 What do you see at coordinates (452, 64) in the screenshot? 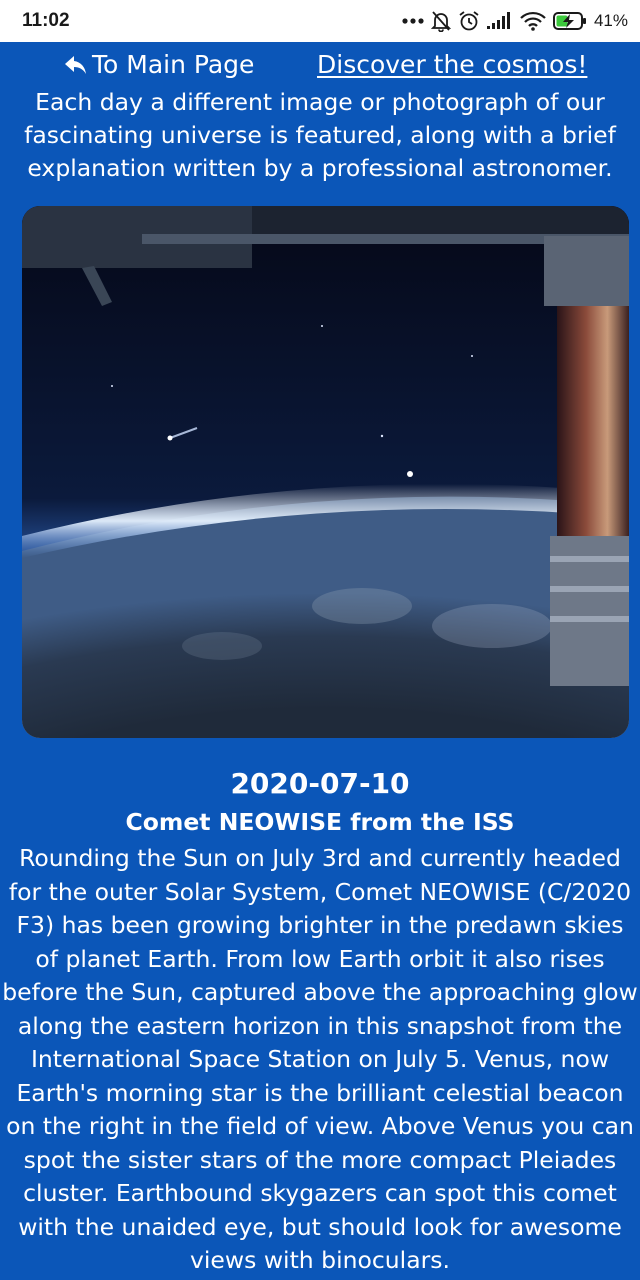
I see `discover-cosmos-link: Discover the cosmos!` at bounding box center [452, 64].